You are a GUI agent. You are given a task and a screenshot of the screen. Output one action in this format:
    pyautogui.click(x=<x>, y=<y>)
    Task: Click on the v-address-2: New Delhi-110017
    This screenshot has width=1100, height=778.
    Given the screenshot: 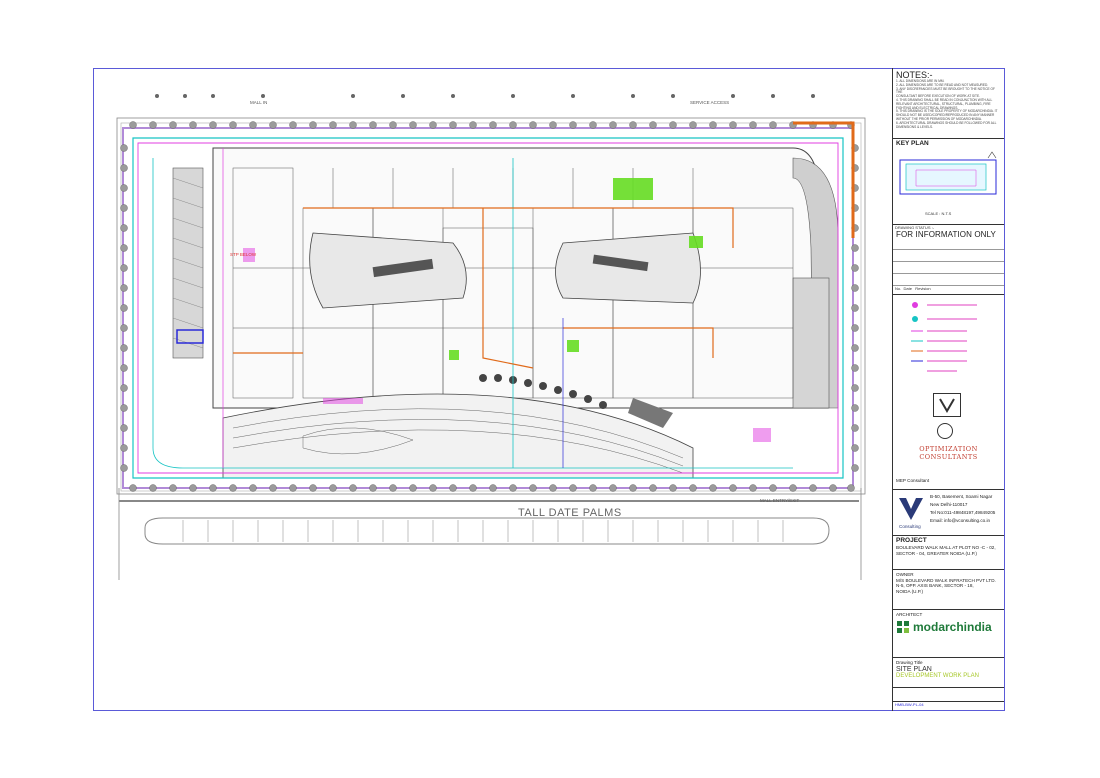 What is the action you would take?
    pyautogui.click(x=949, y=504)
    